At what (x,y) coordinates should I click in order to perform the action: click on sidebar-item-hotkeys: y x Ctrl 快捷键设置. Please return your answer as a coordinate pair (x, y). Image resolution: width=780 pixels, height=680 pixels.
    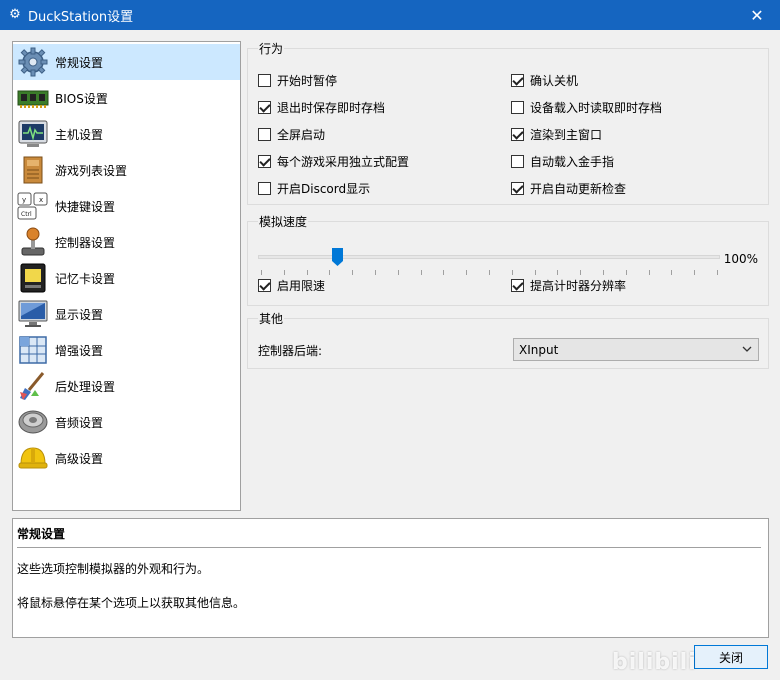
    Looking at the image, I should click on (126, 206).